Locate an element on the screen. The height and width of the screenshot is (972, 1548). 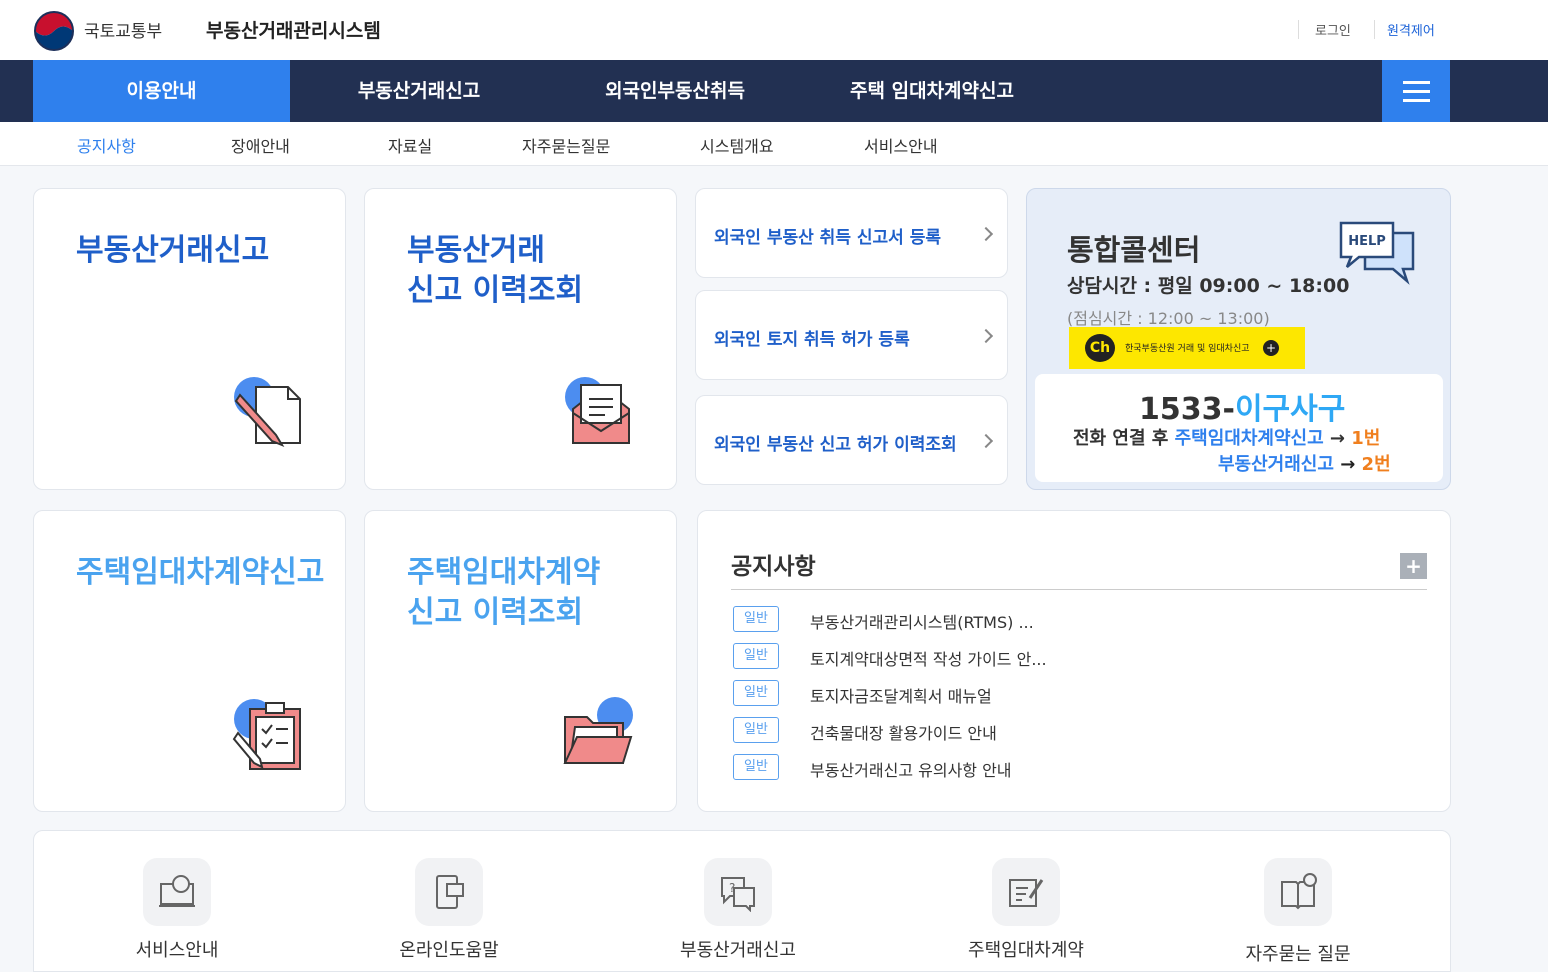
nav-usage-guide: 이용안내 is located at coordinates (161, 91).